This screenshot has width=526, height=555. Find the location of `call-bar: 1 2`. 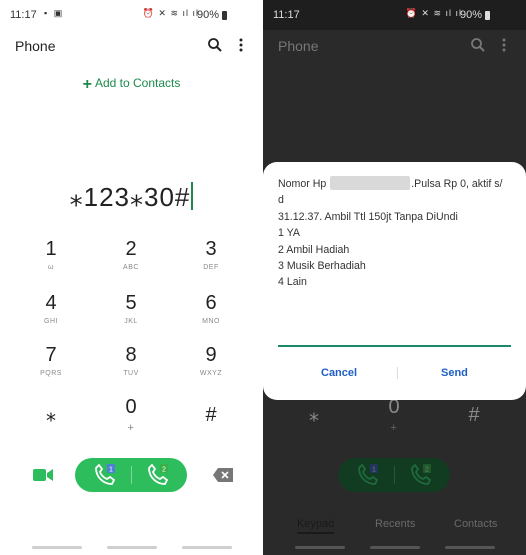

call-bar: 1 2 is located at coordinates (131, 475).